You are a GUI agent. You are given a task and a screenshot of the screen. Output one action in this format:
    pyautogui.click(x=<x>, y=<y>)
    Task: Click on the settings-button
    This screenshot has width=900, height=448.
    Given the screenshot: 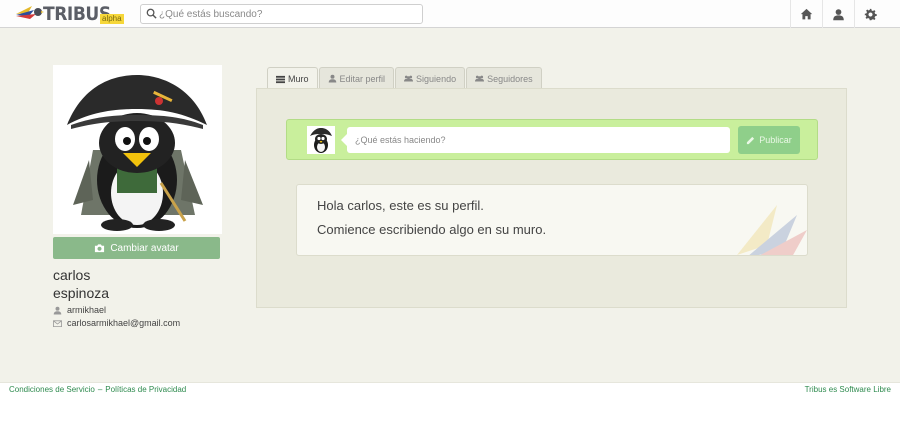 What is the action you would take?
    pyautogui.click(x=870, y=14)
    